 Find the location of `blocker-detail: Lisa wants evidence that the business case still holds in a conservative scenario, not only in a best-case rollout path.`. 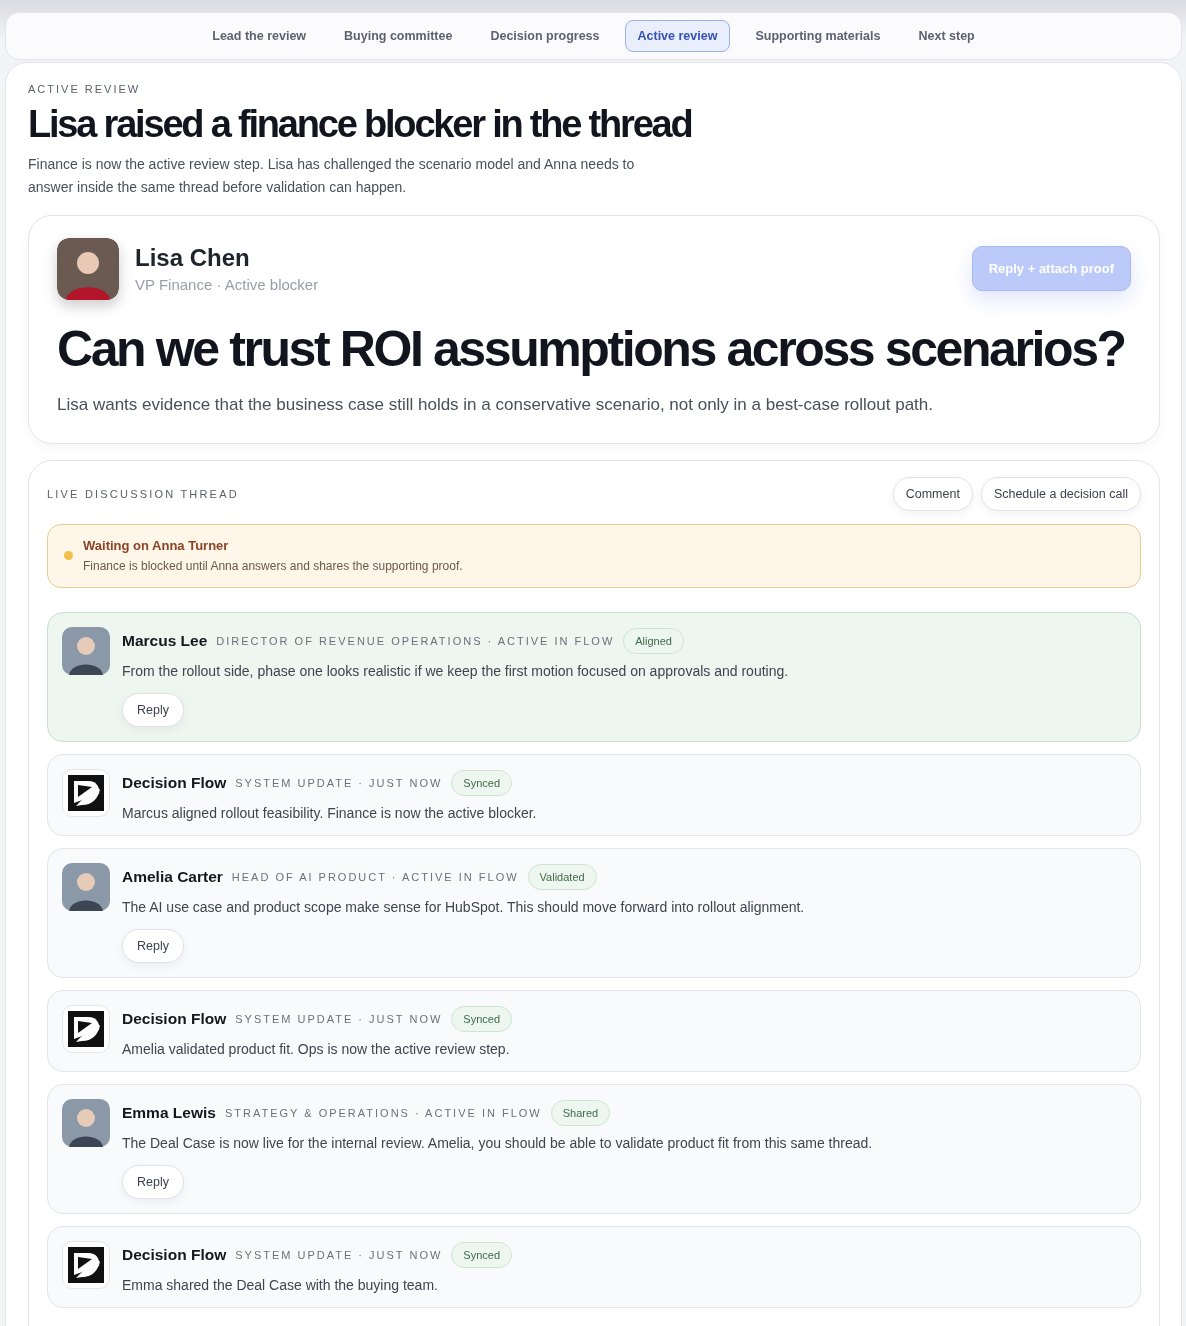

blocker-detail: Lisa wants evidence that the business case still holds in a conservative scenario, not only in a best-case rollout path. is located at coordinates (495, 404).